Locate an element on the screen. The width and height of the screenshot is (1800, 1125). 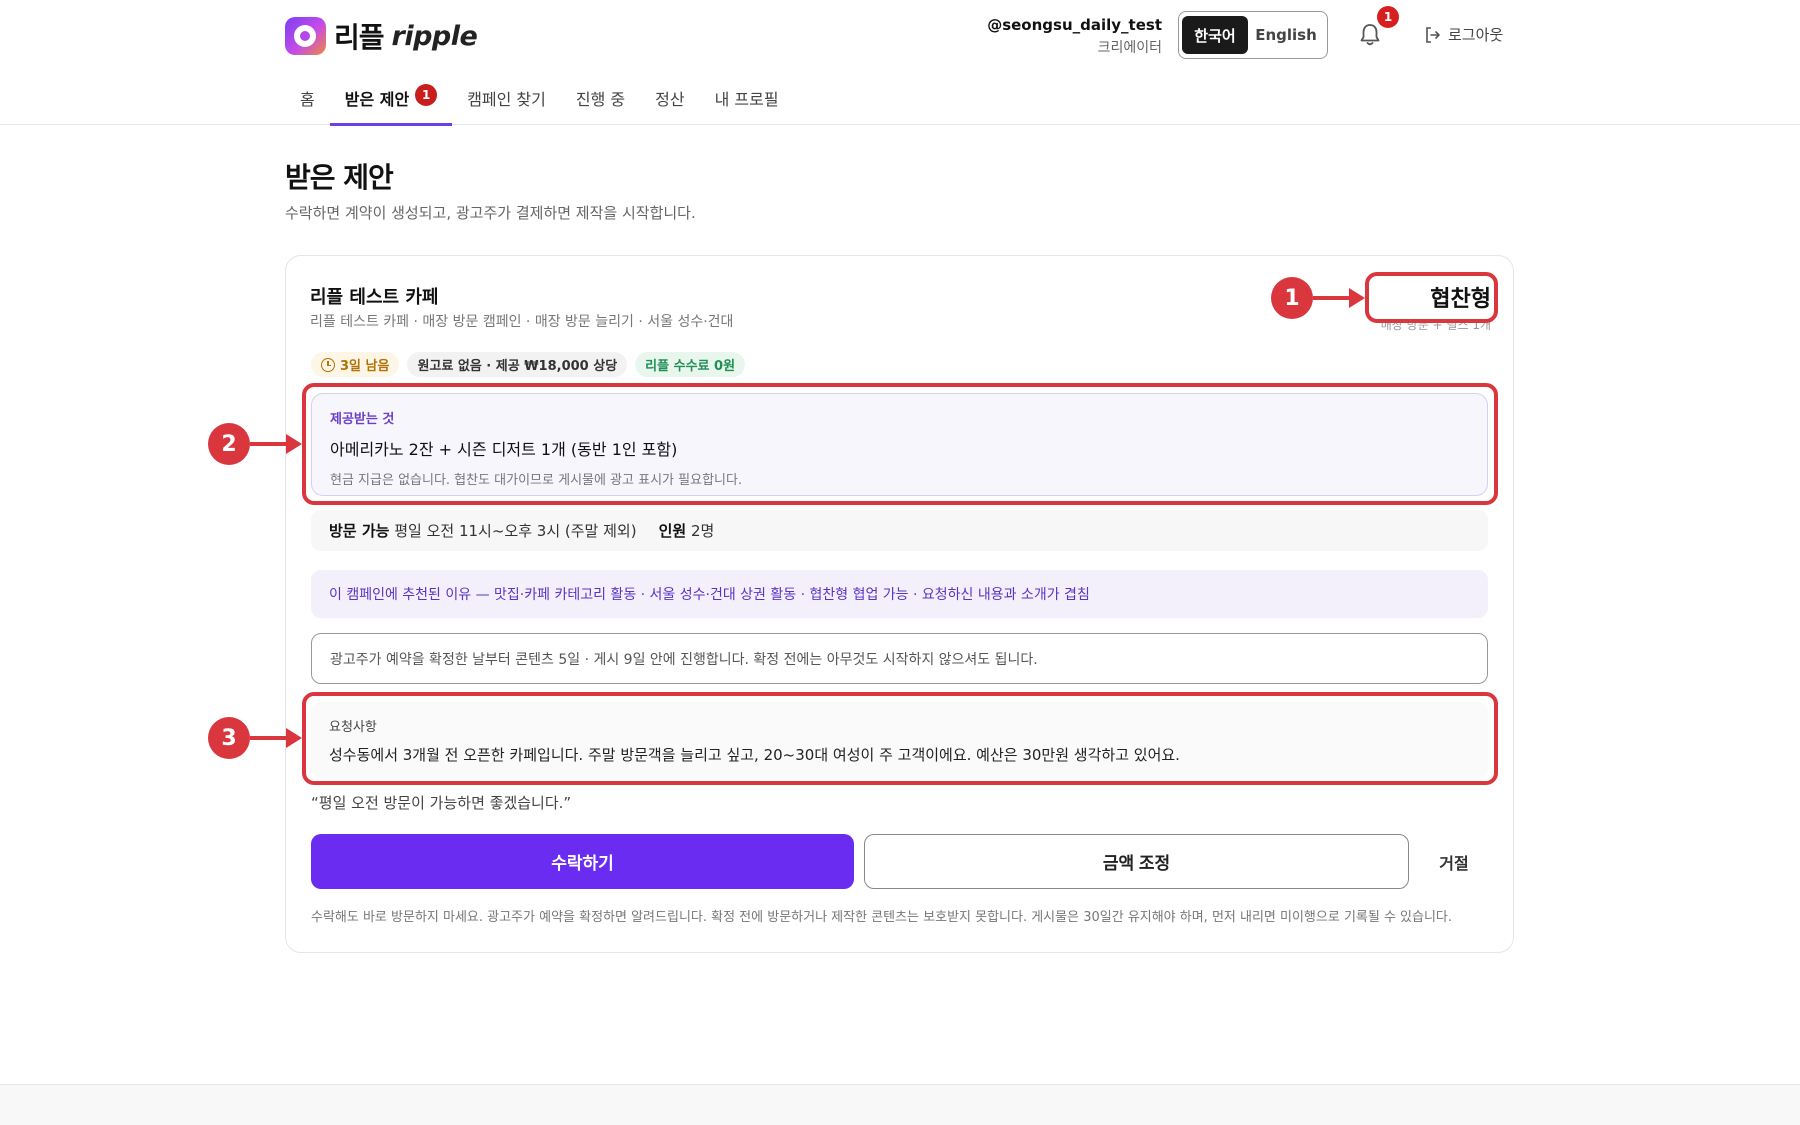
visit-value: 평일 오전 11시~오후 3시 (주말 제외) is located at coordinates (515, 531).